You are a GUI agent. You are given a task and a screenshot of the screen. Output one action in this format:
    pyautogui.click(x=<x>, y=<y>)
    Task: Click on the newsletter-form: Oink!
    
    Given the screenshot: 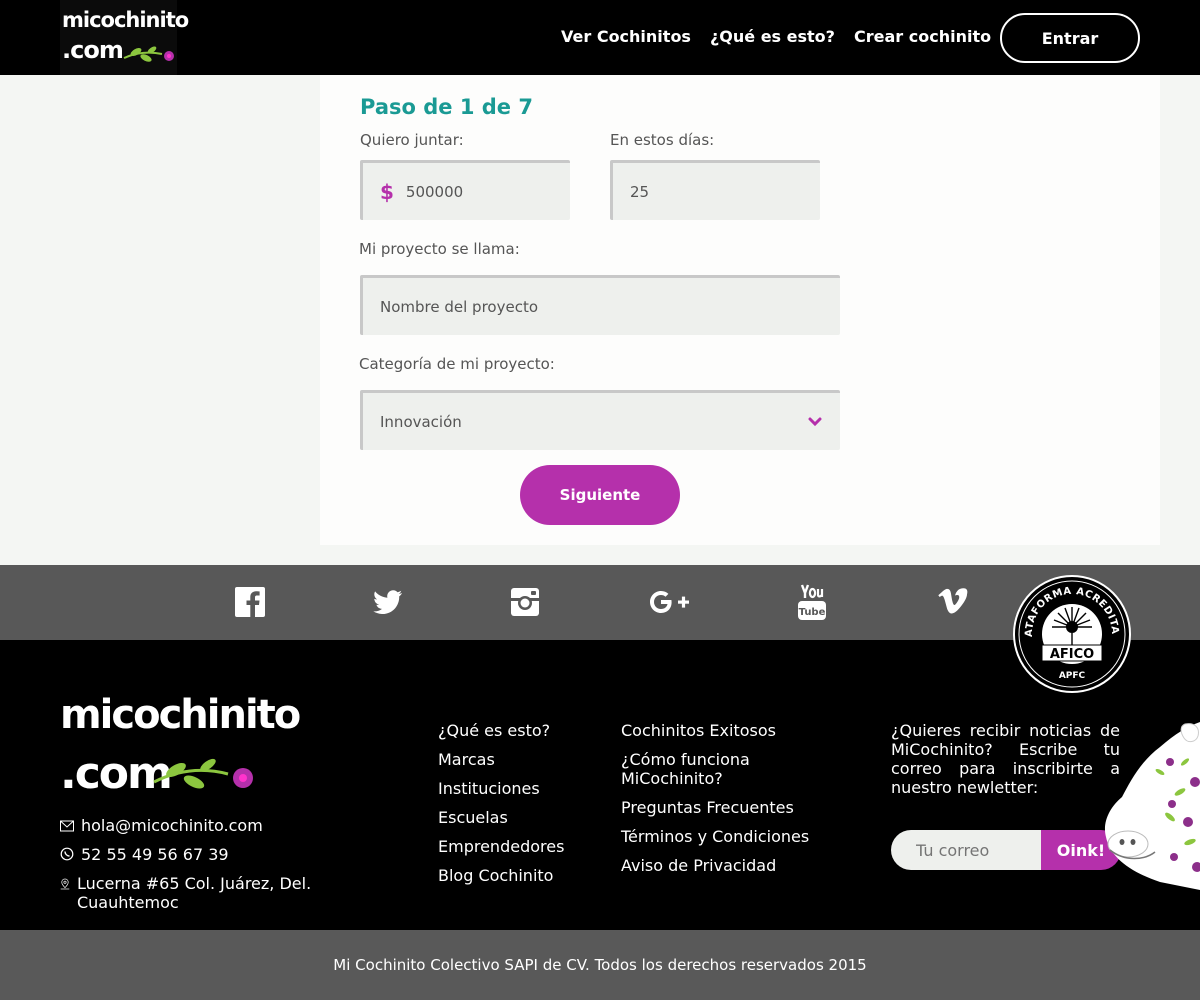 What is the action you would take?
    pyautogui.click(x=1006, y=850)
    